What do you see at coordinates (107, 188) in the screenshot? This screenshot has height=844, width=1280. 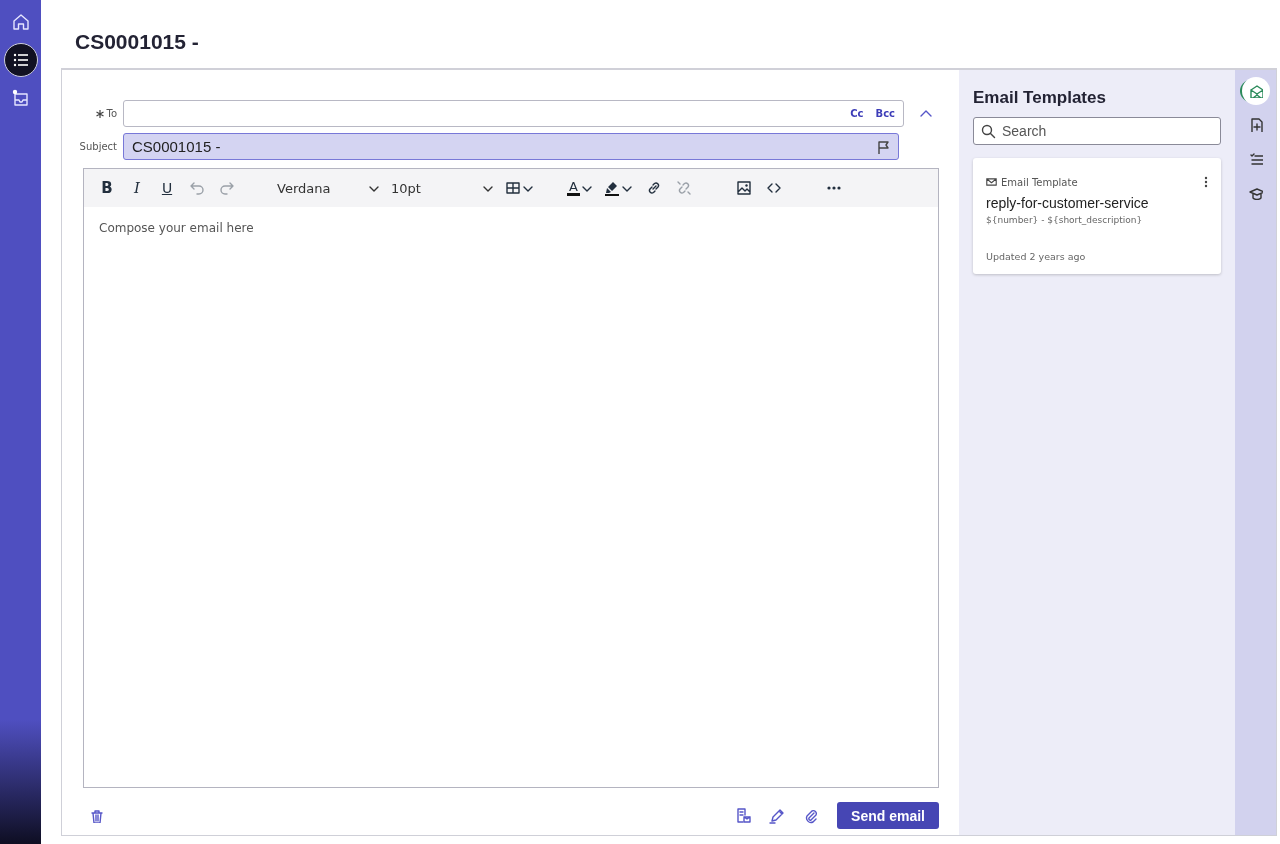 I see `bold-button: B` at bounding box center [107, 188].